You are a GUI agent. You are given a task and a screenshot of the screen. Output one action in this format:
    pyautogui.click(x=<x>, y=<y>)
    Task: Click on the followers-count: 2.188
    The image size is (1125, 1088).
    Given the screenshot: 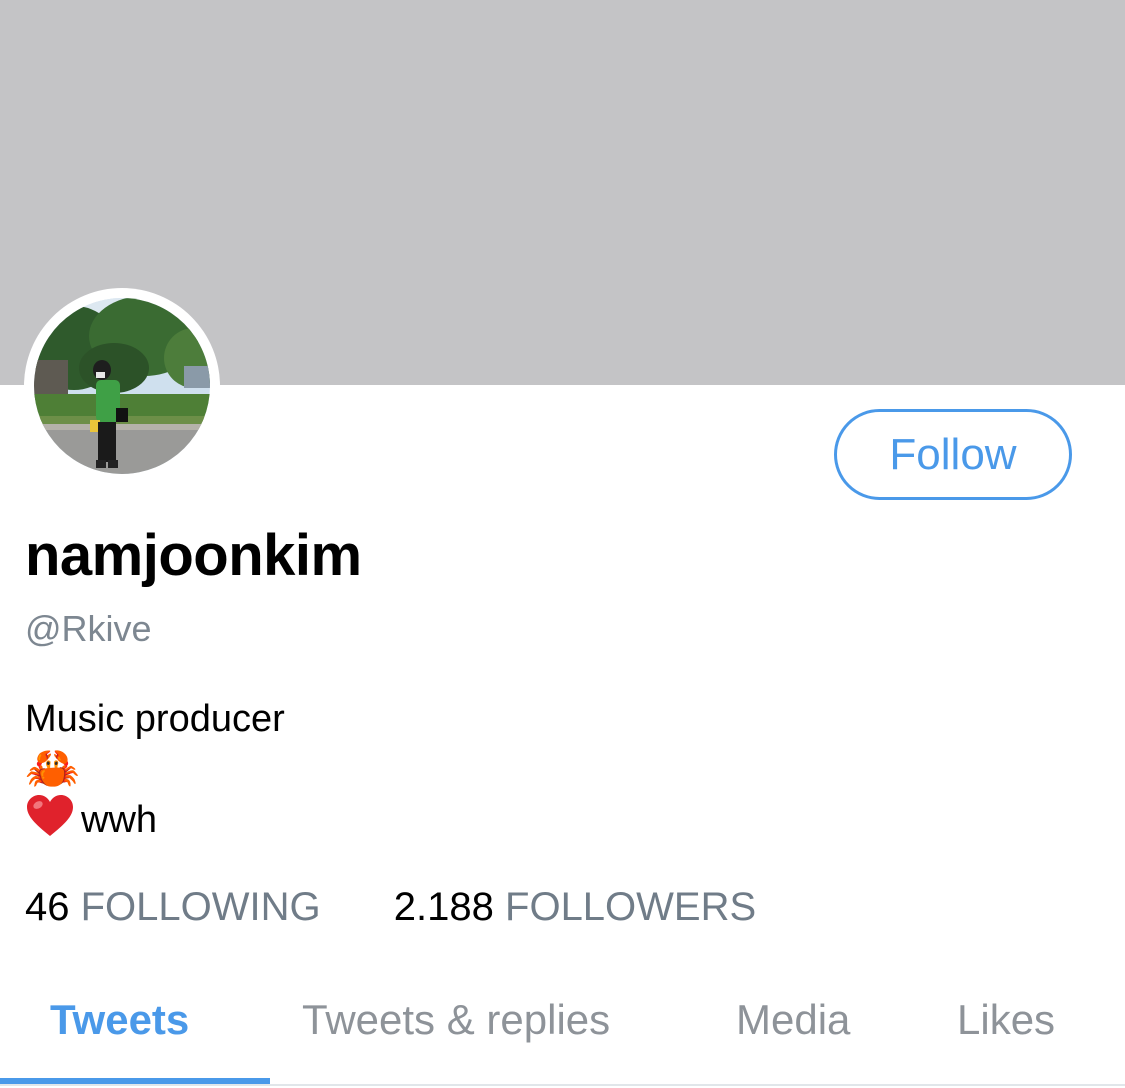 What is the action you would take?
    pyautogui.click(x=443, y=907)
    